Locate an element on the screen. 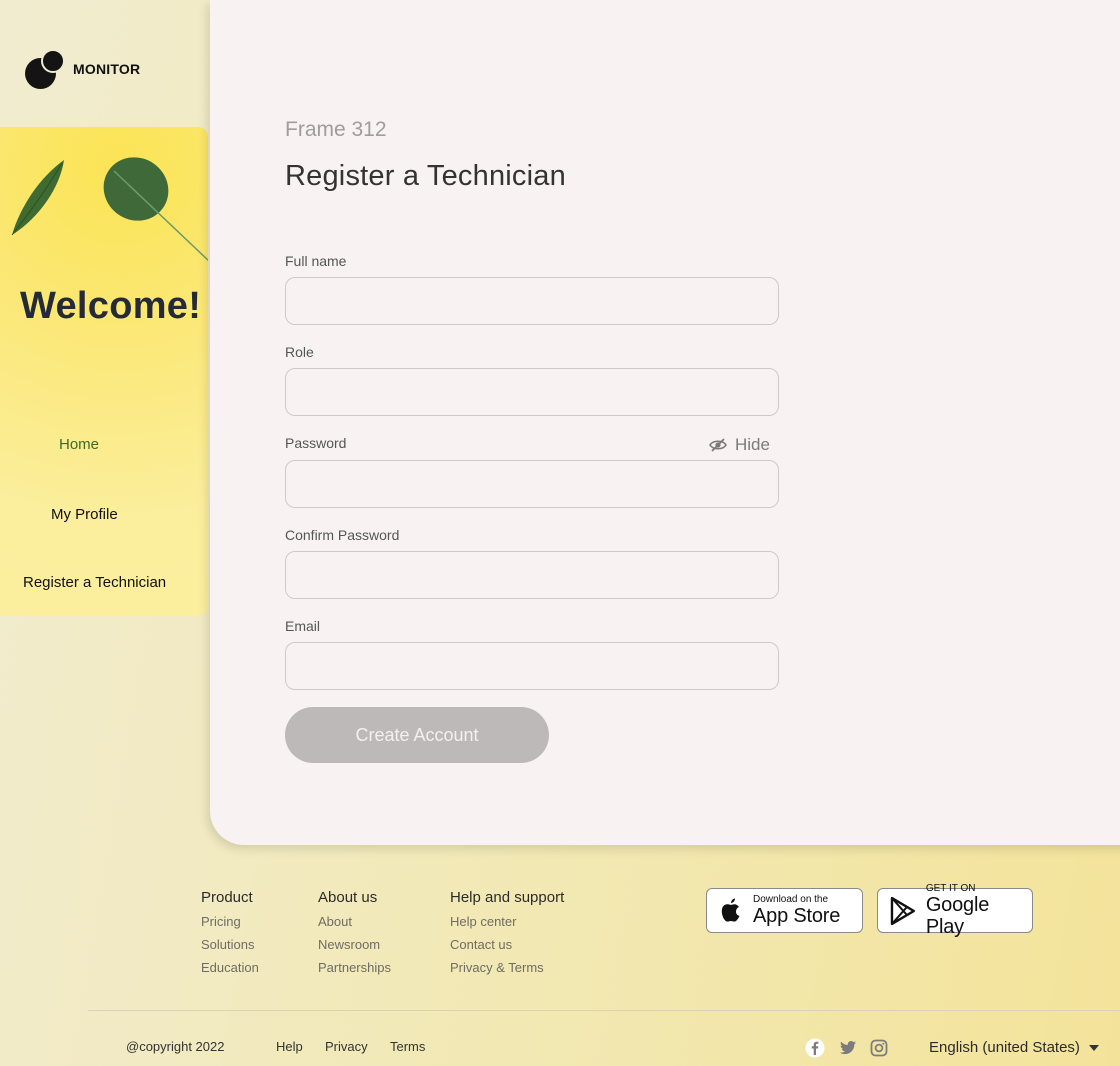 Image resolution: width=1120 pixels, height=1066 pixels. language-selector: English (united States) is located at coordinates (1014, 1047).